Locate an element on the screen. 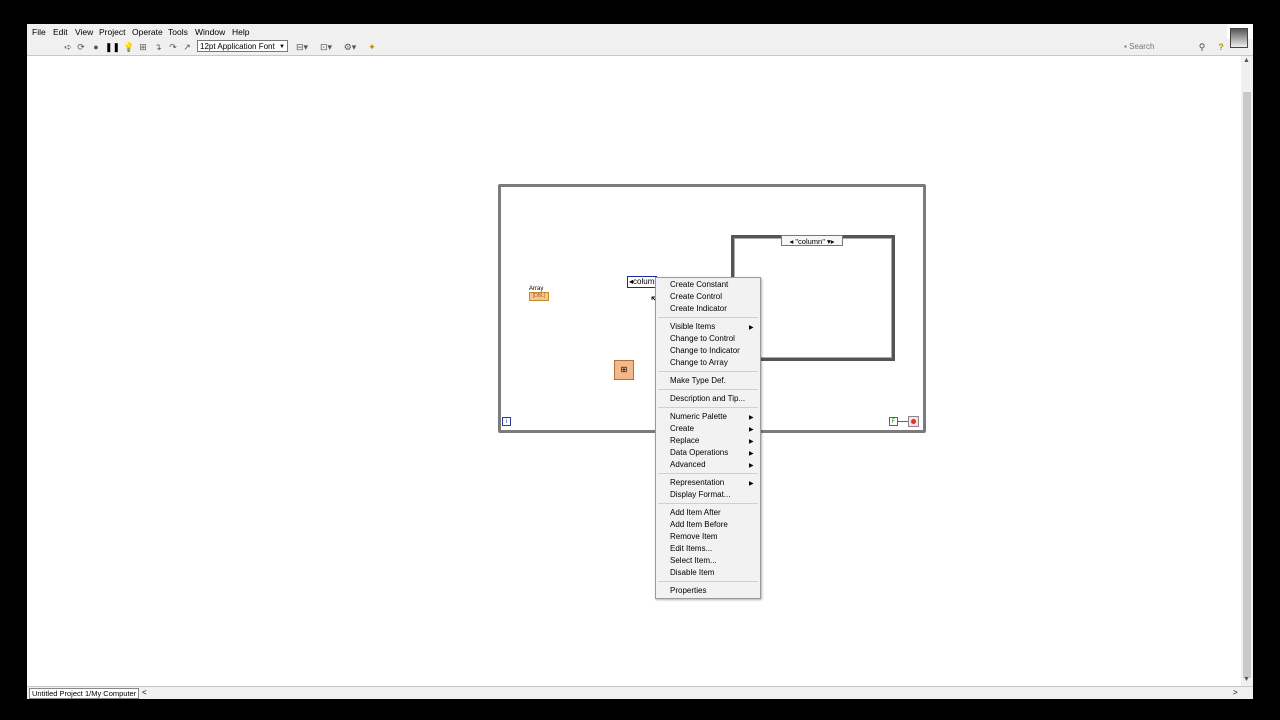 This screenshot has width=1280, height=720. chevron-down-icon: ▼ is located at coordinates (282, 47).